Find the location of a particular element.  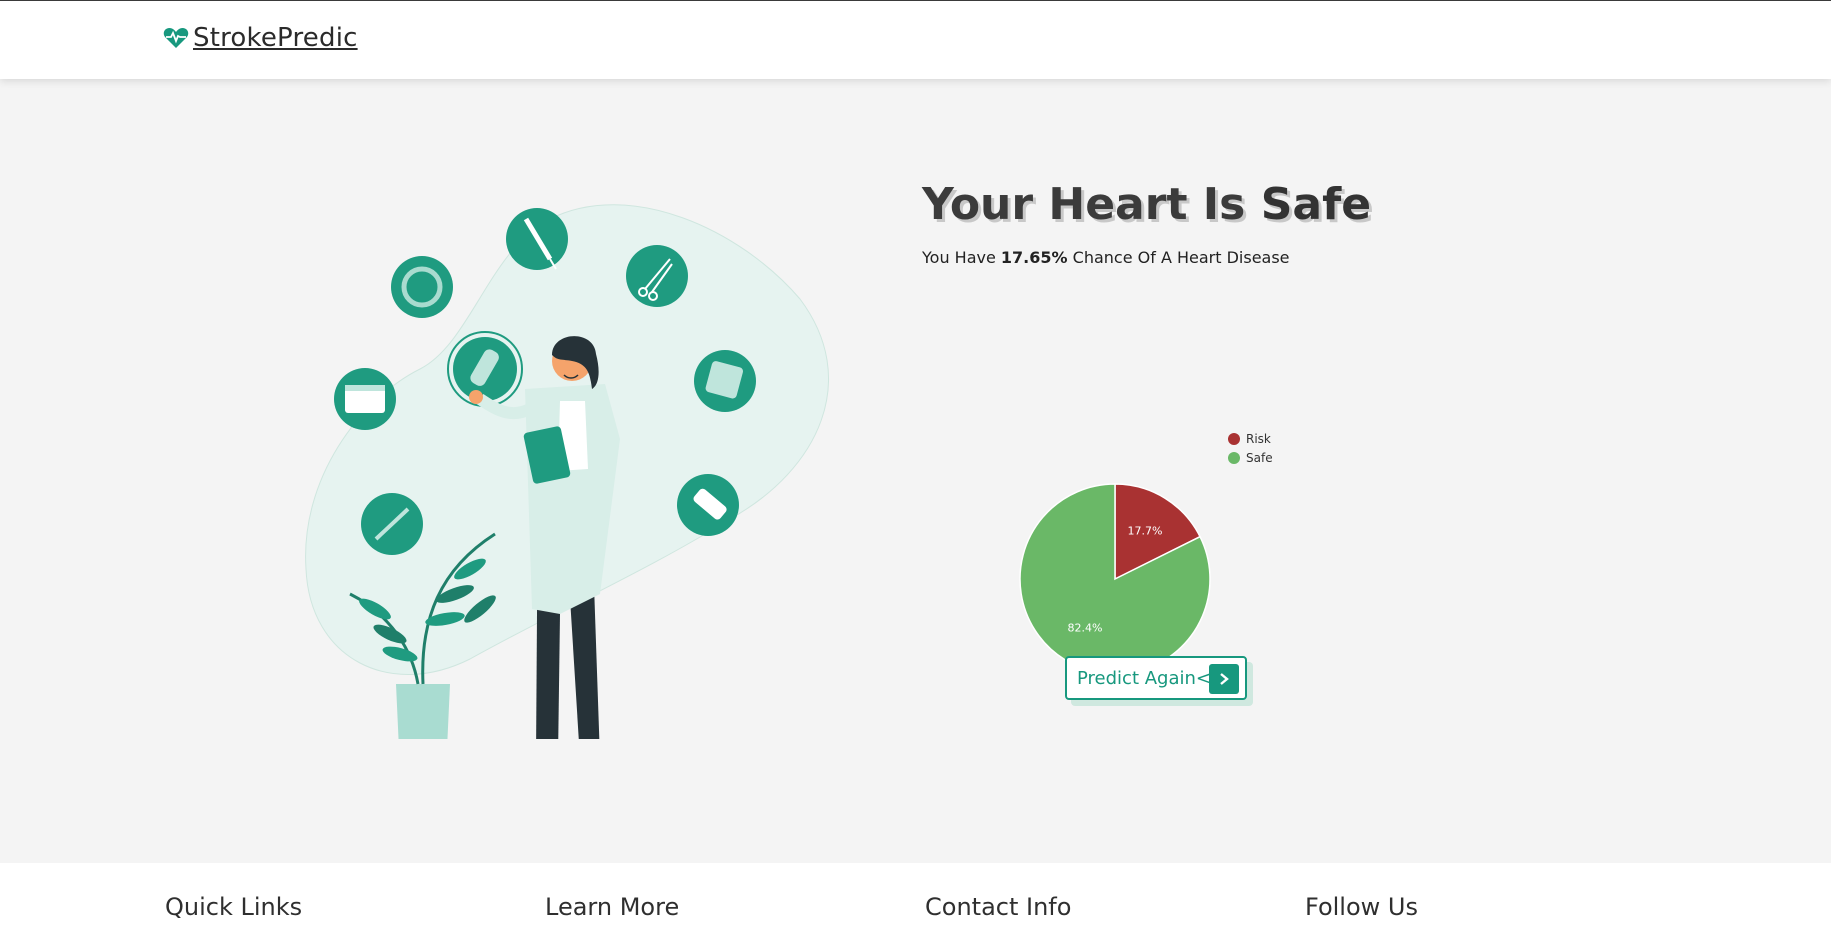

risk-percentage: 17.65% is located at coordinates (1034, 257).